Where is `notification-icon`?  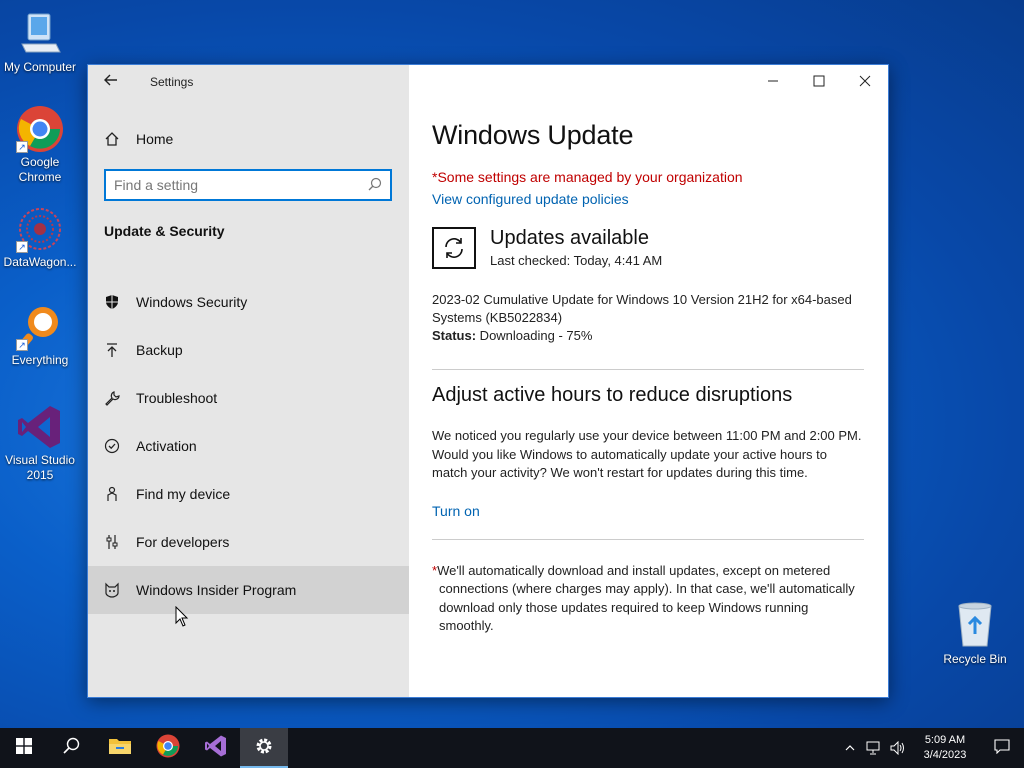
notification-icon is located at coordinates (1002, 748).